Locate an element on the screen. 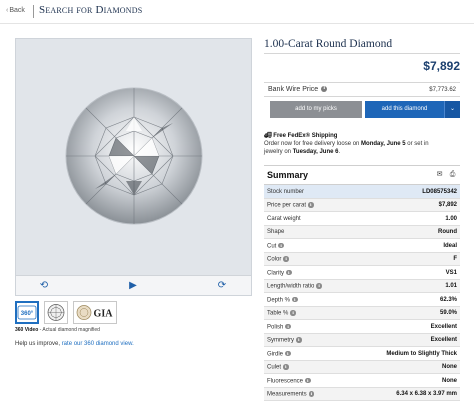  summary-row-label-text: Clarity is located at coordinates (276, 272).